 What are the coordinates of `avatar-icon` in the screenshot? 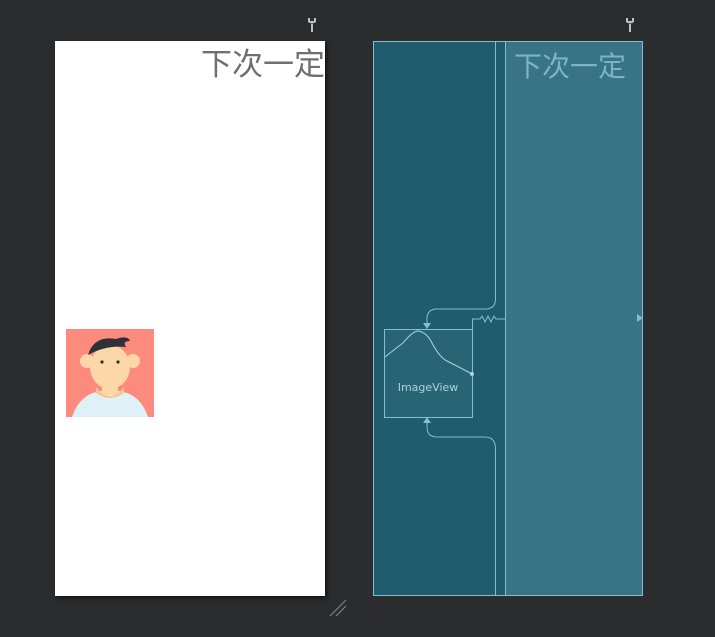 It's located at (110, 373).